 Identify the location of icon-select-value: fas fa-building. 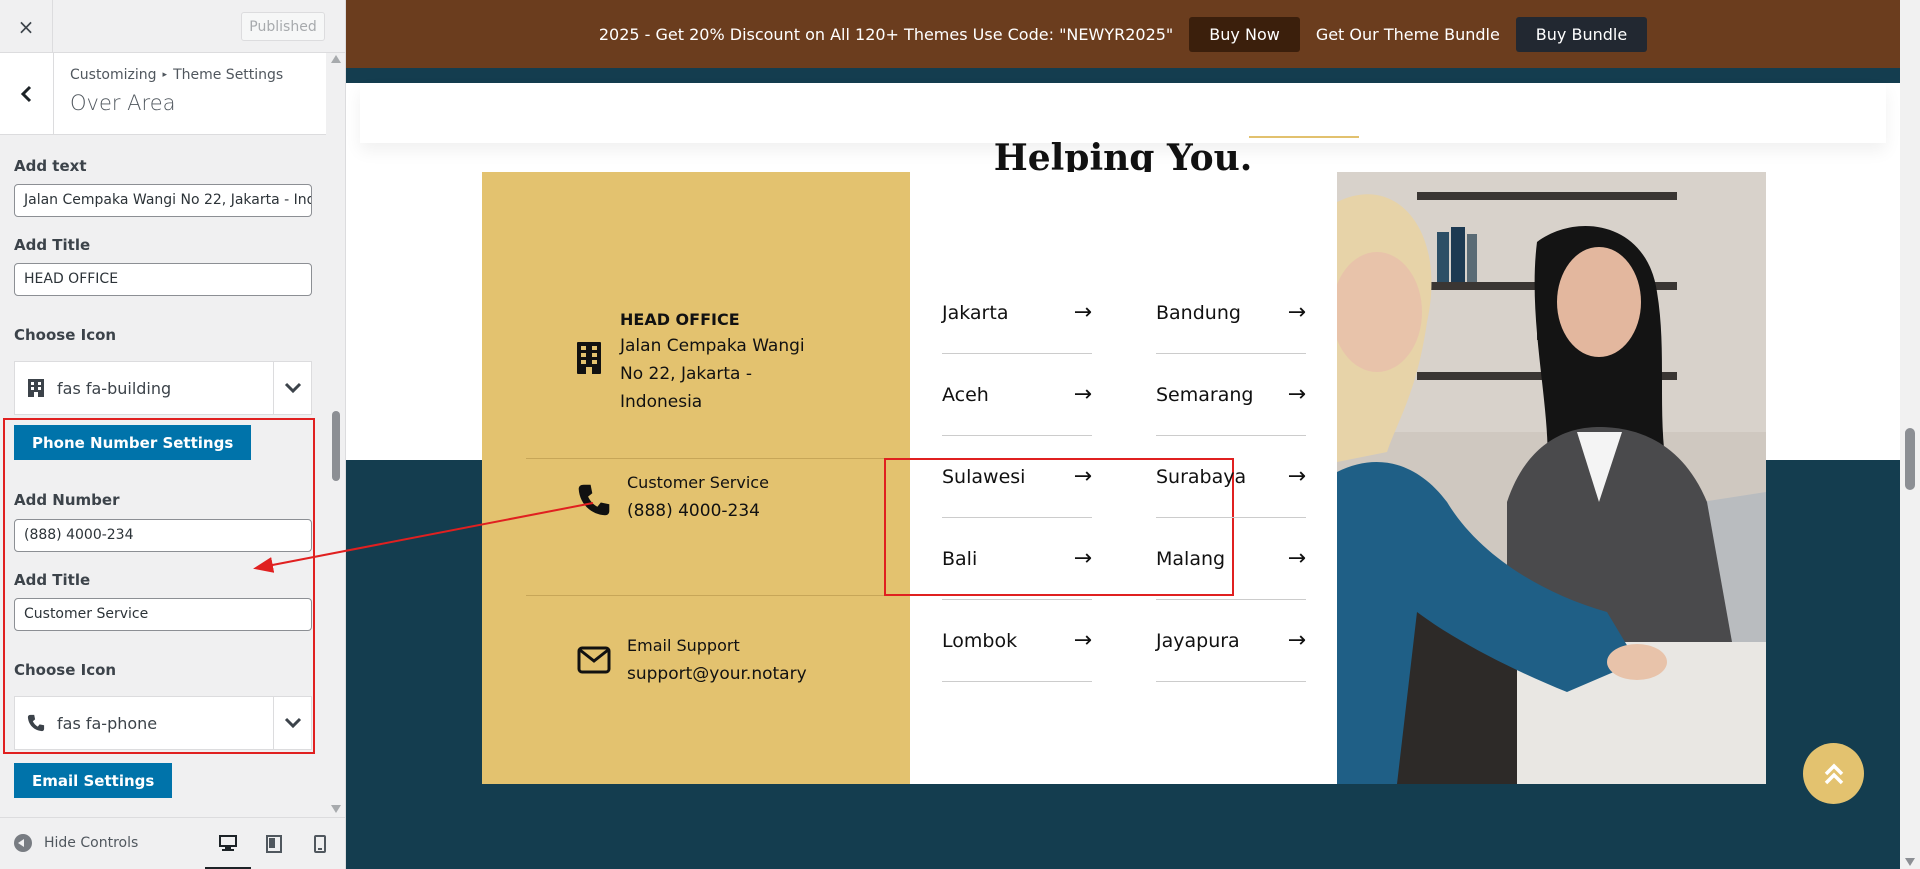
(114, 388).